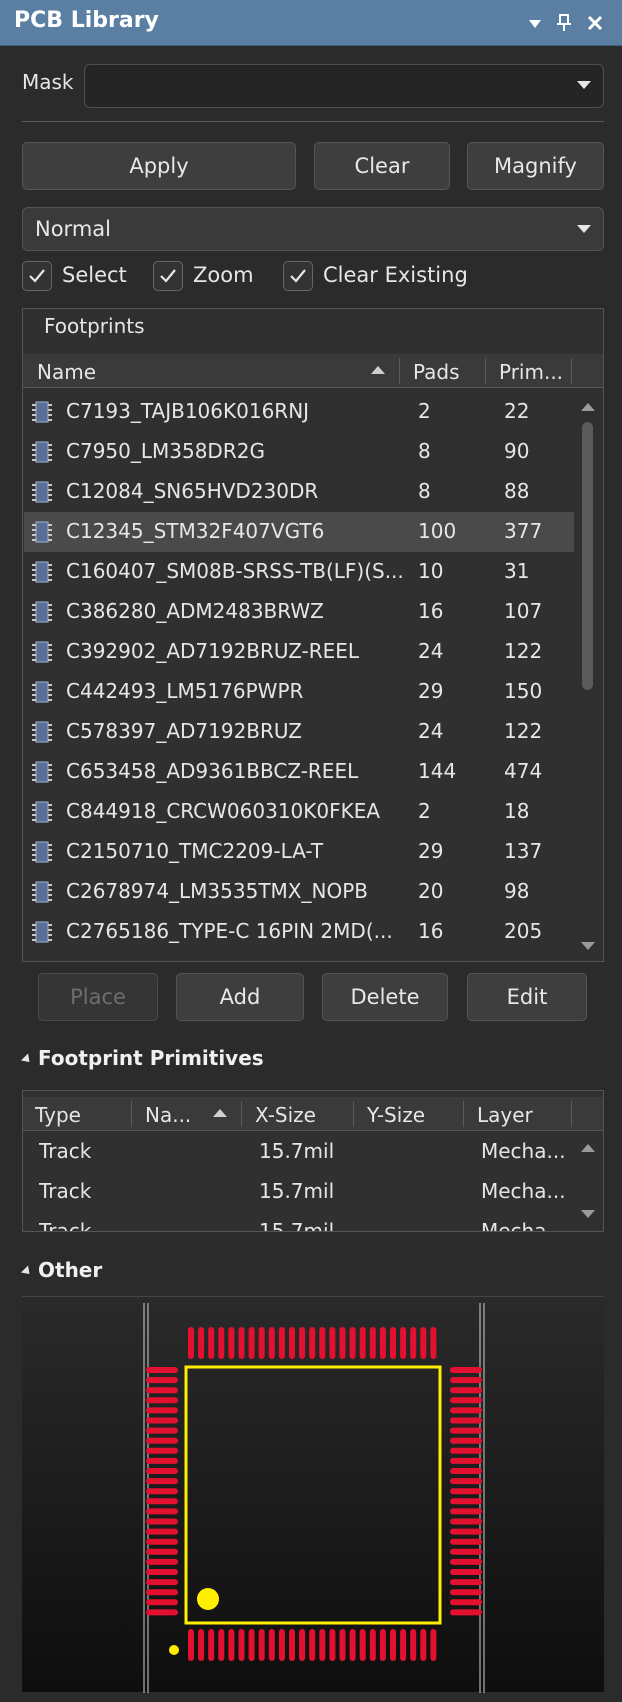 Image resolution: width=622 pixels, height=1702 pixels. I want to click on footprint-primitives-cell: 122, so click(523, 651).